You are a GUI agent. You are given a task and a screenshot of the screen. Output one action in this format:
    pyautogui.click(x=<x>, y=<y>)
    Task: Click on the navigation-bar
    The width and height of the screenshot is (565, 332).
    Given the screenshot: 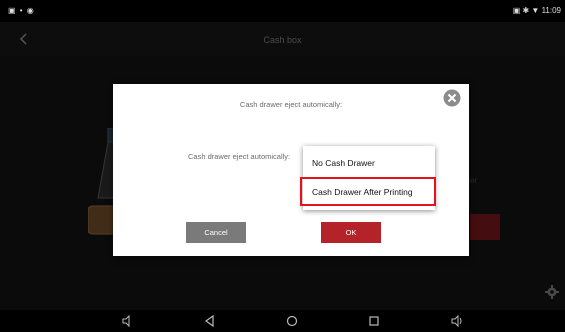 What is the action you would take?
    pyautogui.click(x=282, y=321)
    